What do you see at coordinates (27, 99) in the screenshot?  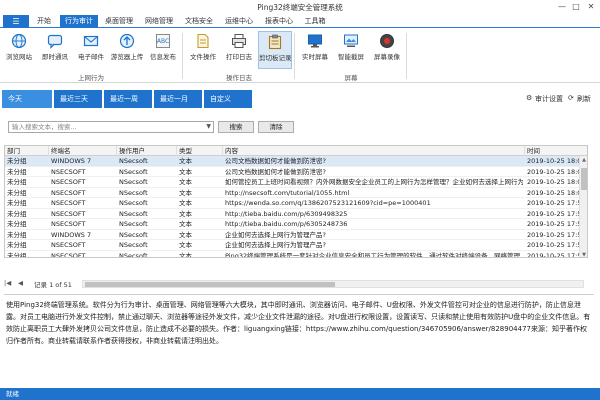 I see `date-tab-today: 今天` at bounding box center [27, 99].